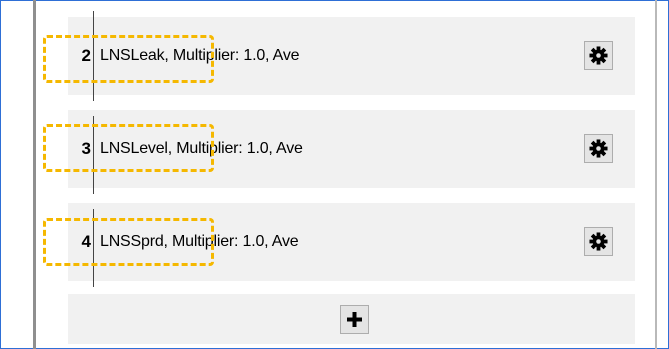  What do you see at coordinates (86, 148) in the screenshot?
I see `row-number: 3` at bounding box center [86, 148].